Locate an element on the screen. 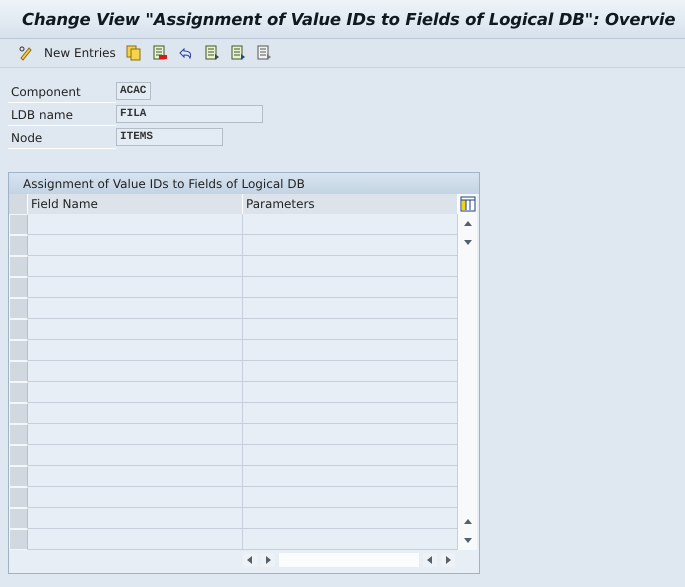  copy-icon is located at coordinates (134, 53).